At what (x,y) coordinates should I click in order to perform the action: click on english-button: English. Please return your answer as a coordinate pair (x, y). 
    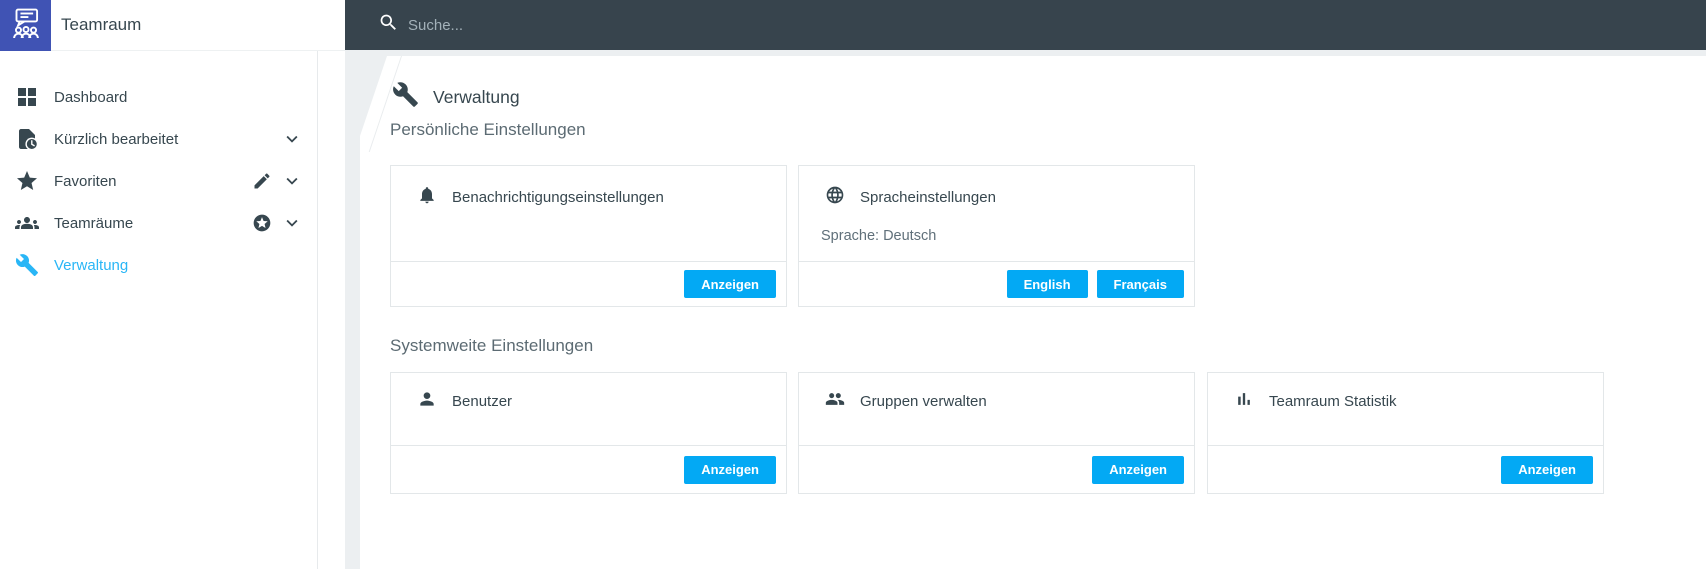
    Looking at the image, I should click on (1047, 284).